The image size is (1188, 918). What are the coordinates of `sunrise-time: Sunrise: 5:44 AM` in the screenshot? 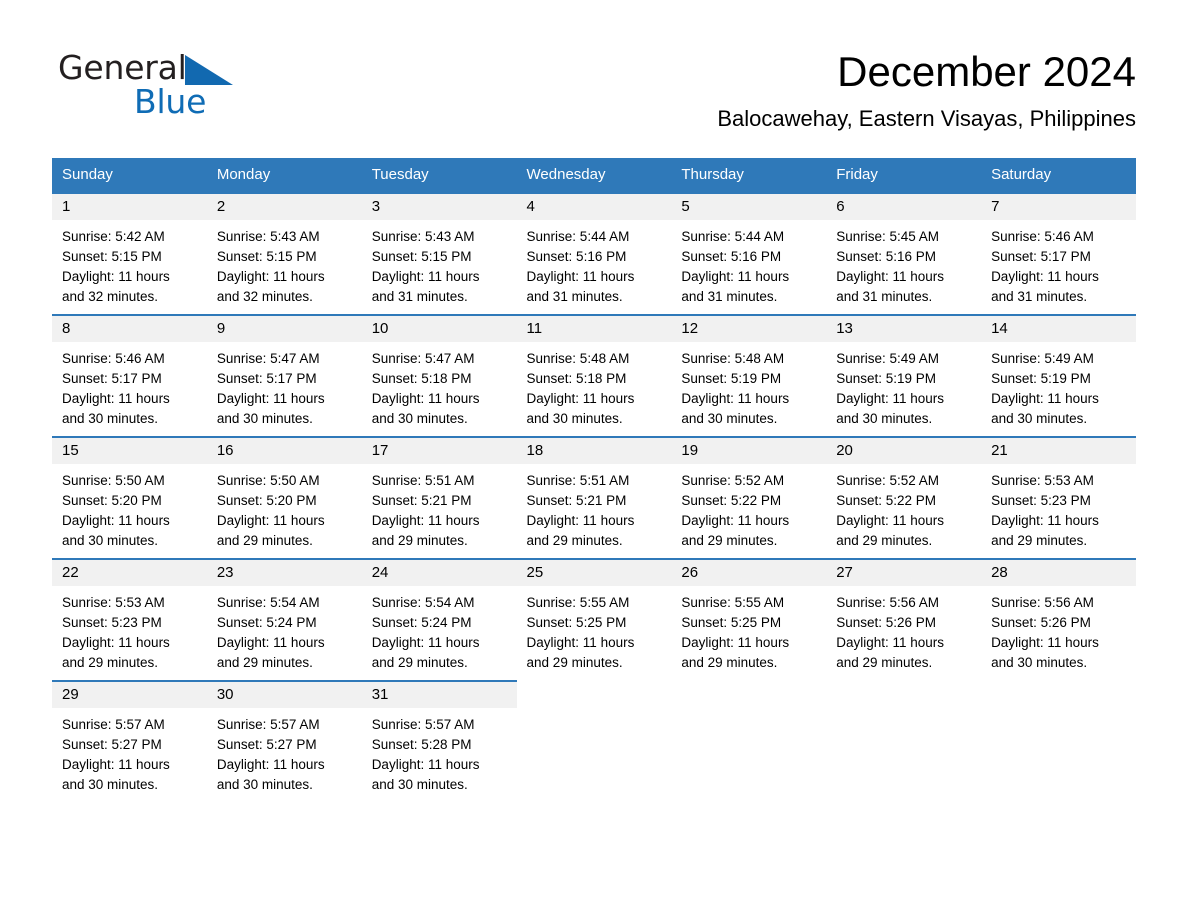 It's located at (578, 236).